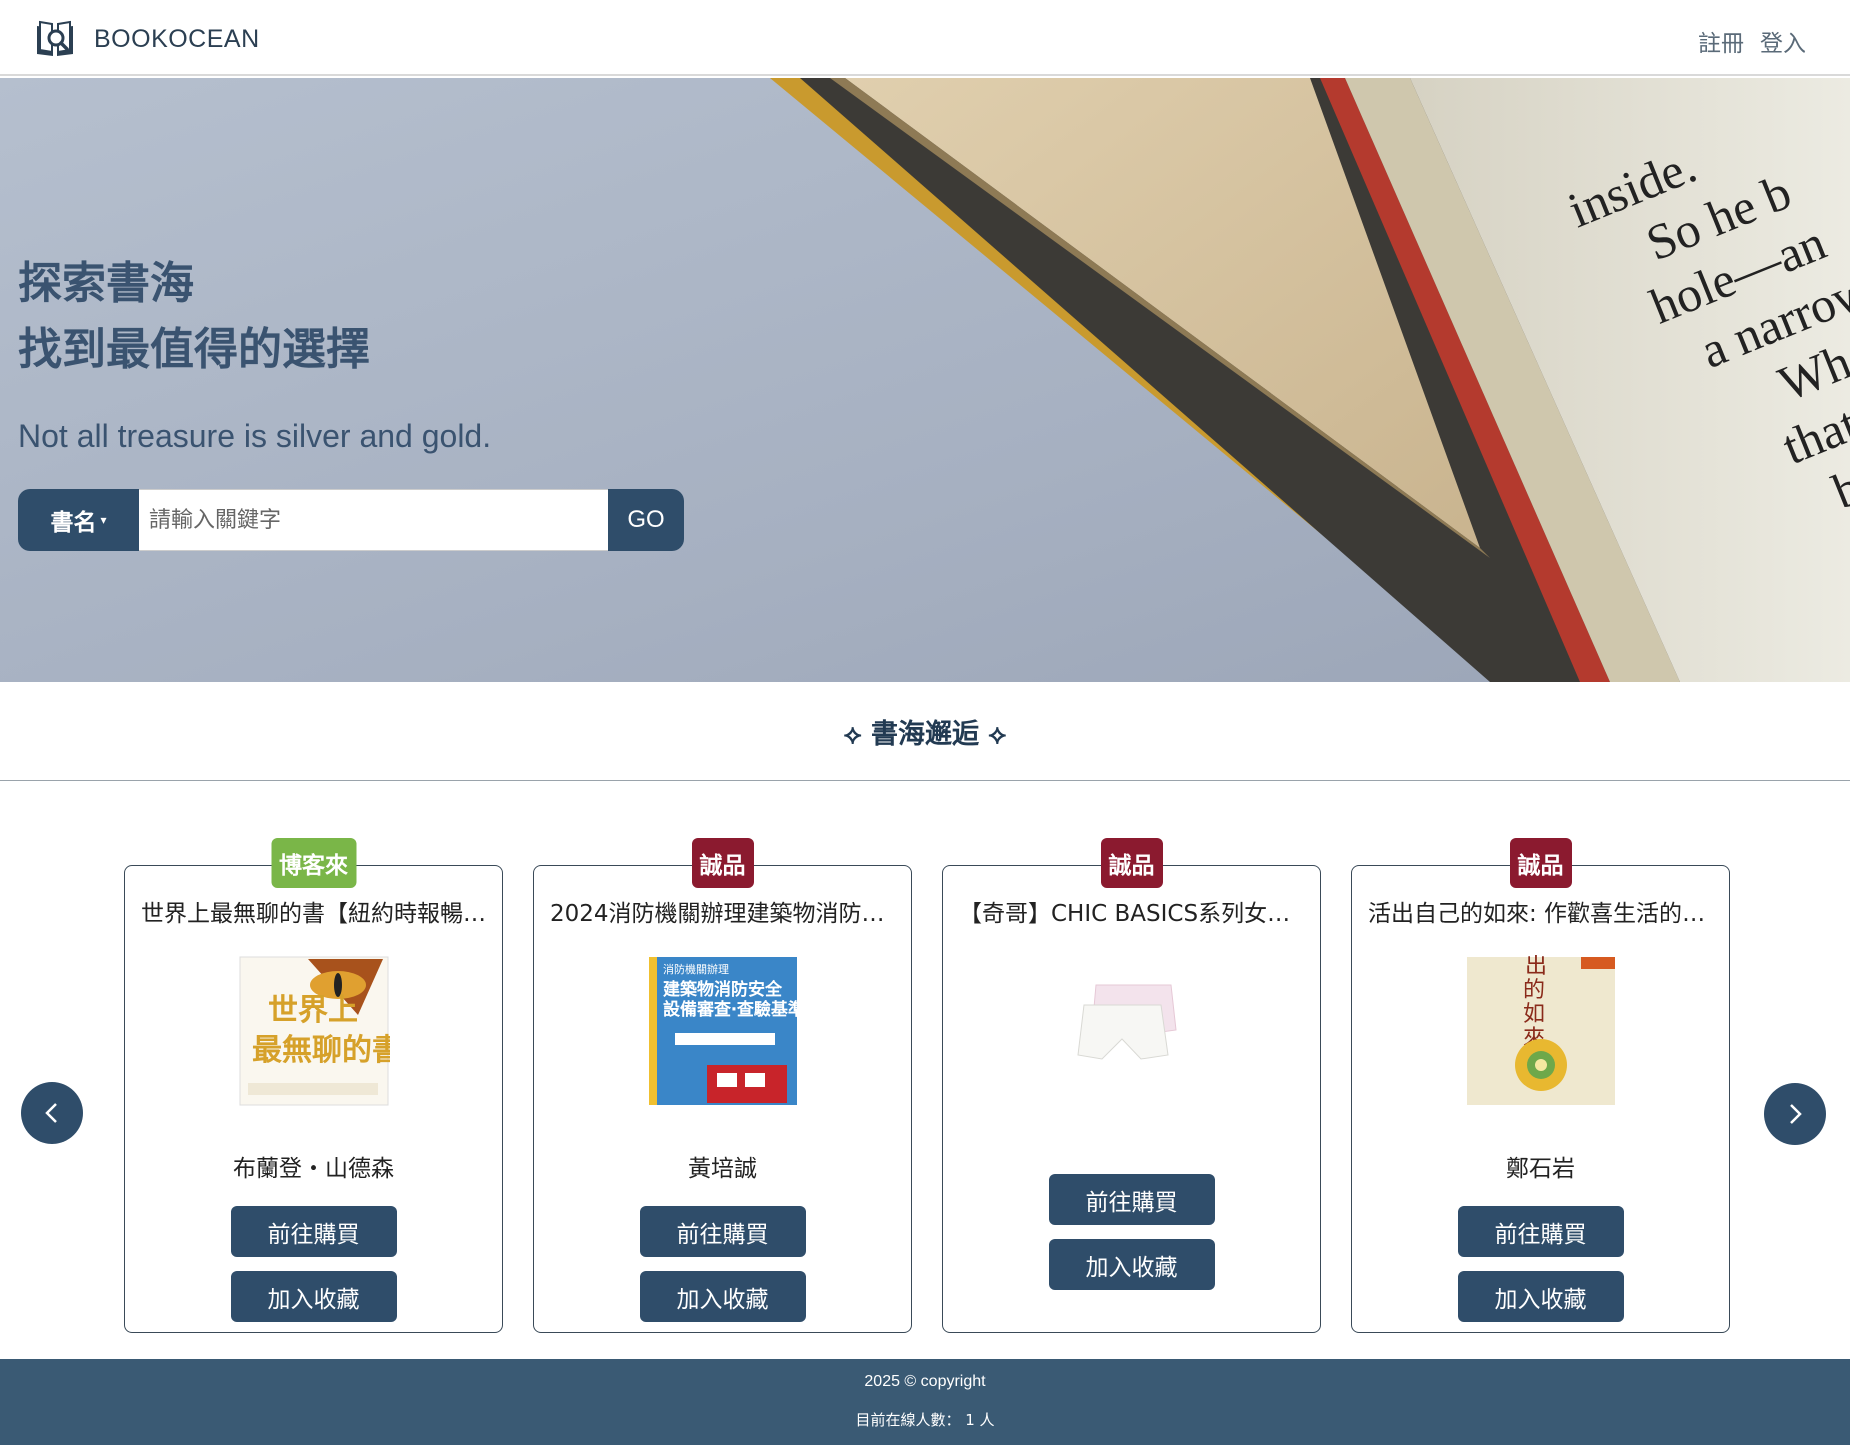 The image size is (1850, 1445). What do you see at coordinates (313, 1169) in the screenshot?
I see `author-name: 布蘭登・山德森` at bounding box center [313, 1169].